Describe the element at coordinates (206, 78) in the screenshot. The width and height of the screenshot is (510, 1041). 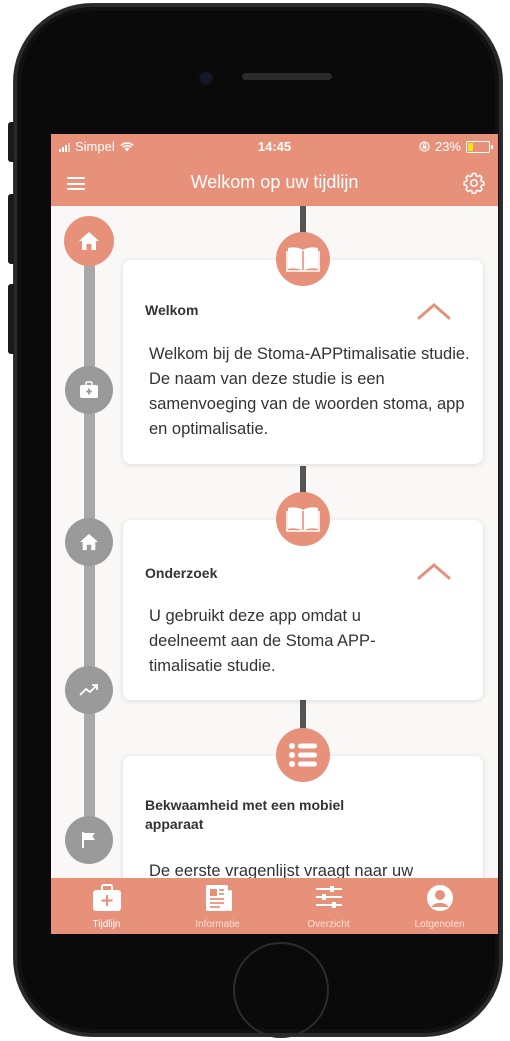
I see `front-camera` at that location.